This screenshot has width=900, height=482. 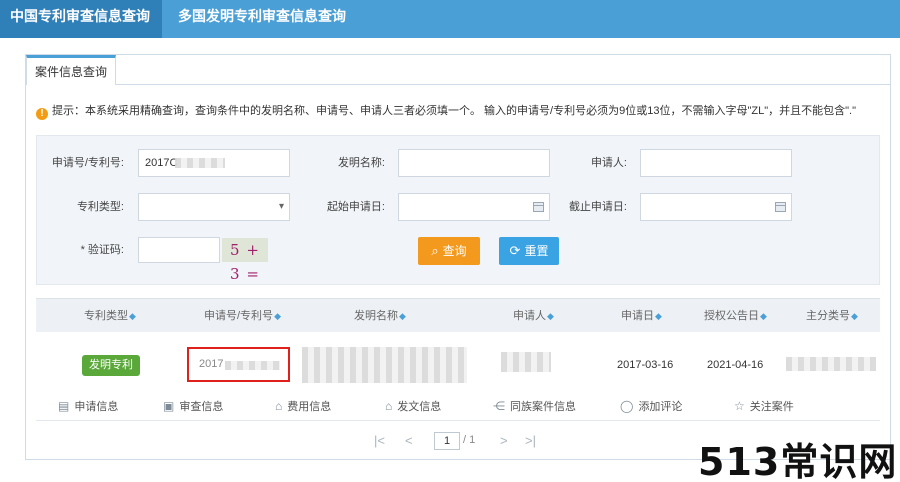 What do you see at coordinates (499, 406) in the screenshot?
I see `share-icon: ⋲` at bounding box center [499, 406].